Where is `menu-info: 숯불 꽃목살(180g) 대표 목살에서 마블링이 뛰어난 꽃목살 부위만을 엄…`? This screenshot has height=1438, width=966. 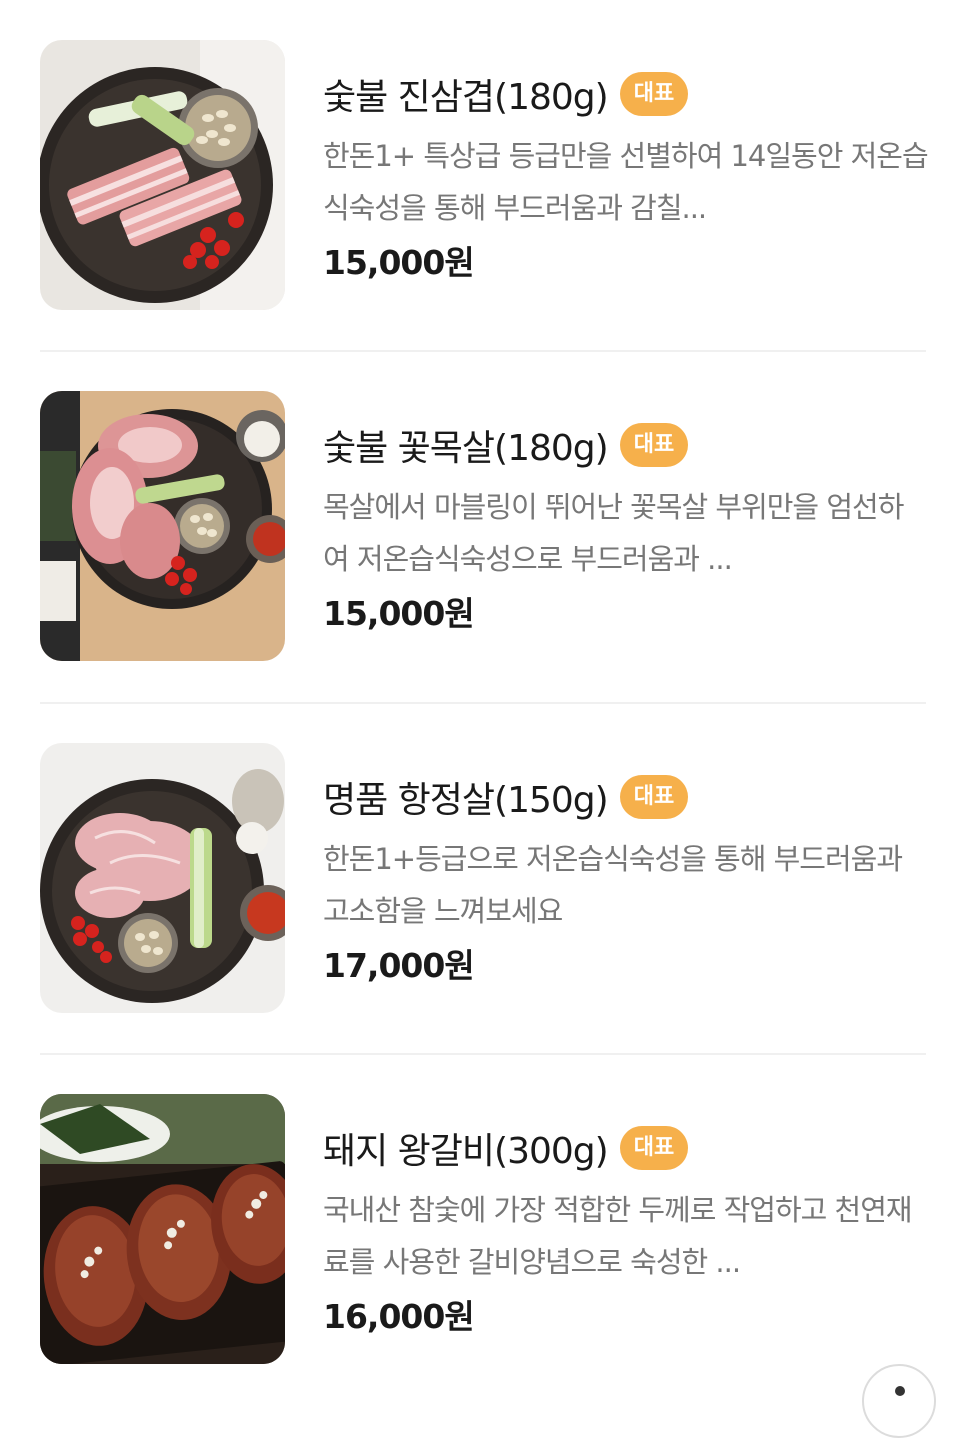 menu-info: 숯불 꽃목살(180g) 대표 목살에서 마블링이 뛰어난 꽃목살 부위만을 엄… is located at coordinates (625, 527).